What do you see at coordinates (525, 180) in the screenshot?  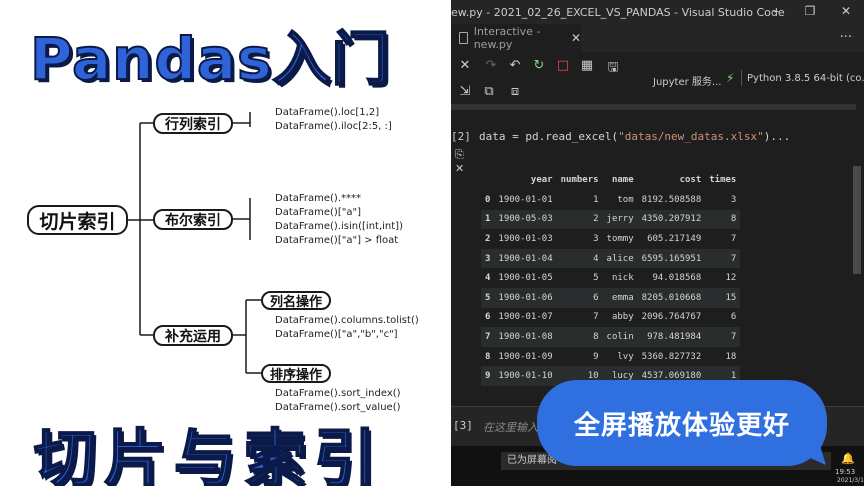 I see `column-header: year` at bounding box center [525, 180].